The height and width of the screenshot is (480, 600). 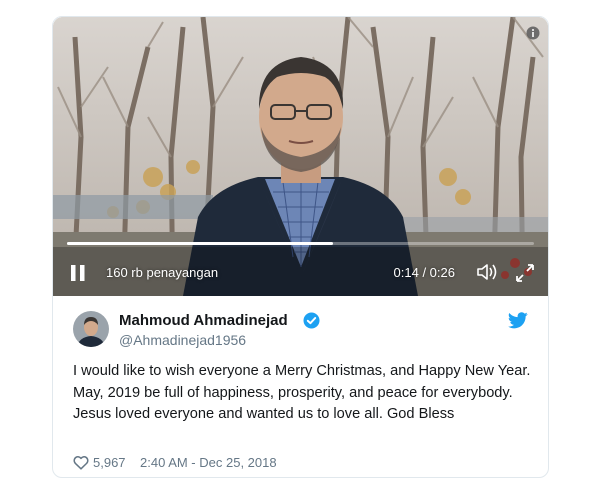 What do you see at coordinates (162, 272) in the screenshot?
I see `view-count: 160 rb penayangan` at bounding box center [162, 272].